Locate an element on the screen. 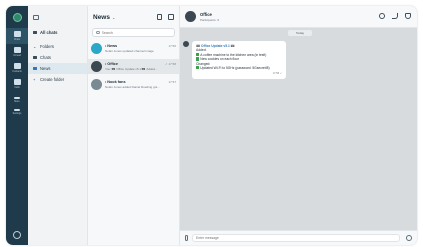  account-avatar is located at coordinates (17, 17).